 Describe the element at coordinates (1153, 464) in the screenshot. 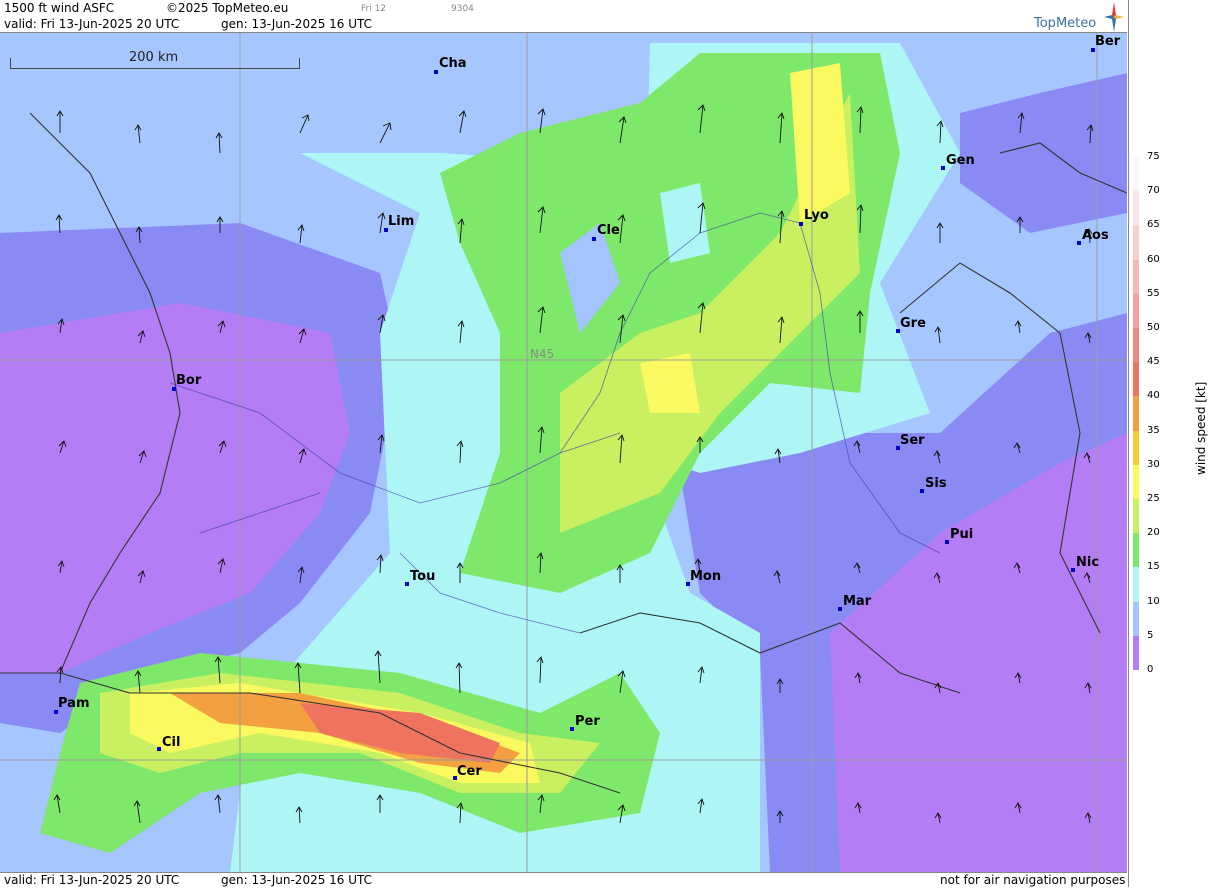

I see `legend-tick-label: 30` at that location.